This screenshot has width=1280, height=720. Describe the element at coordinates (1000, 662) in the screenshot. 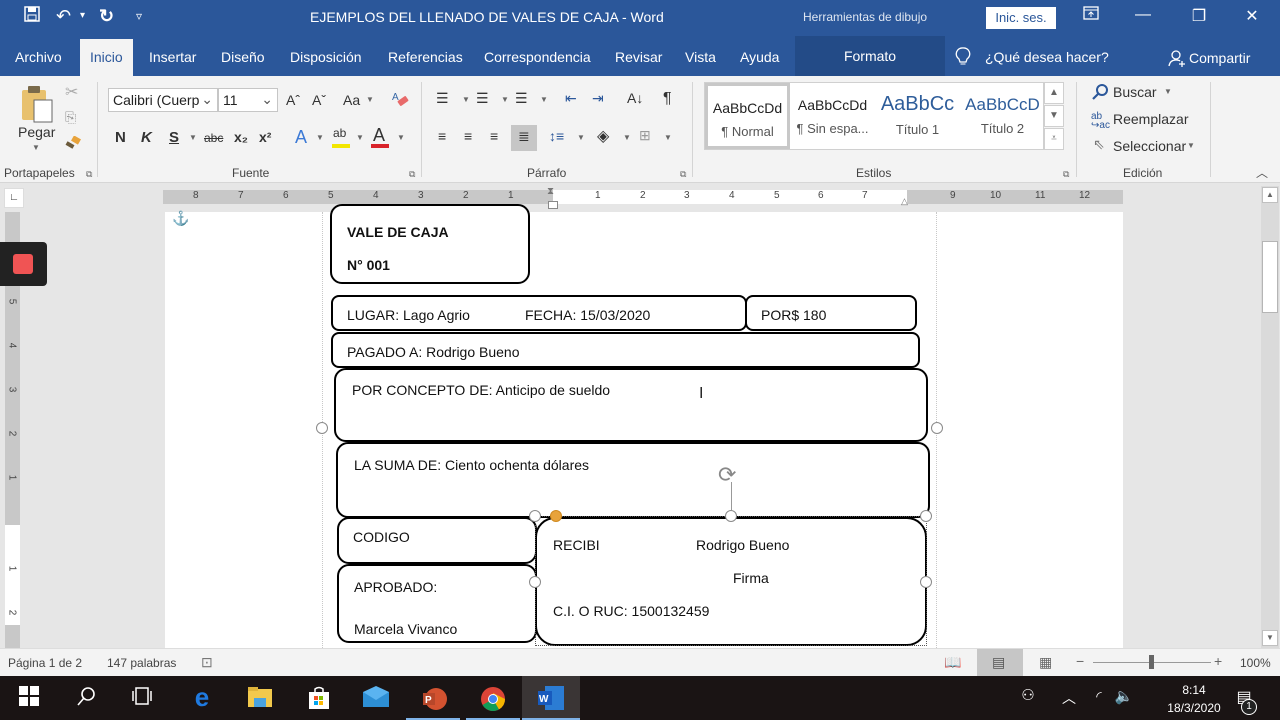

I see `print-layout-button: ▤` at that location.